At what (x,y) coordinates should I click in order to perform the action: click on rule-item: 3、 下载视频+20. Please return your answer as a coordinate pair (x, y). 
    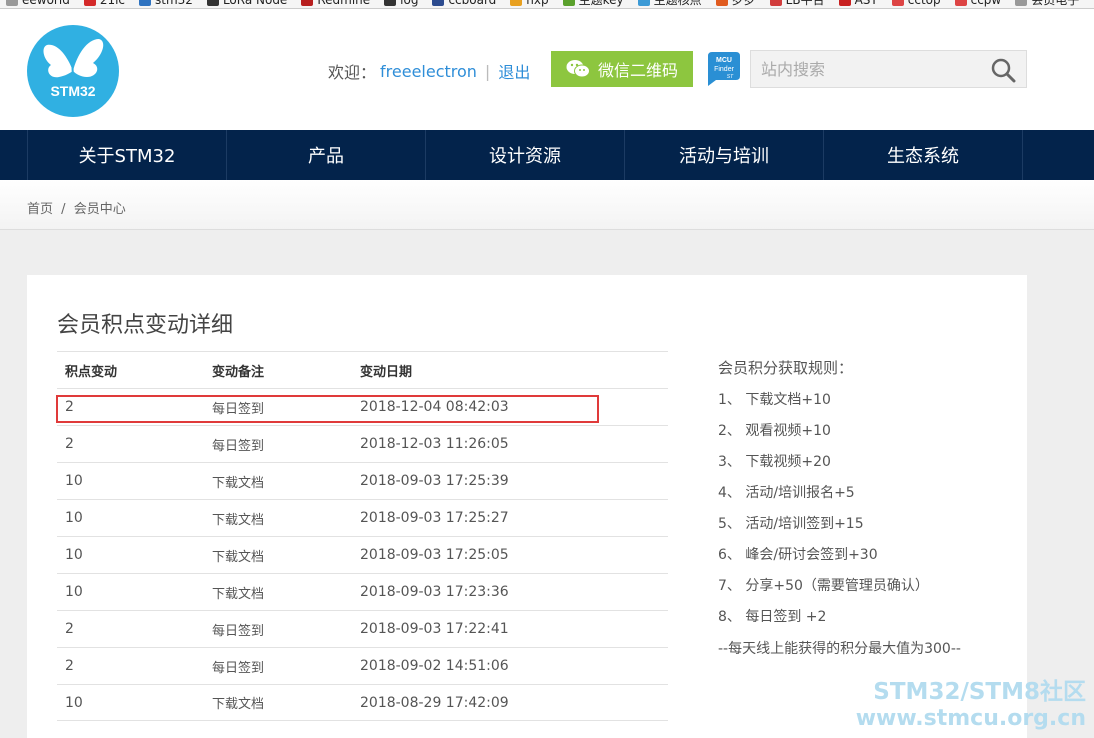
    Looking at the image, I should click on (774, 462).